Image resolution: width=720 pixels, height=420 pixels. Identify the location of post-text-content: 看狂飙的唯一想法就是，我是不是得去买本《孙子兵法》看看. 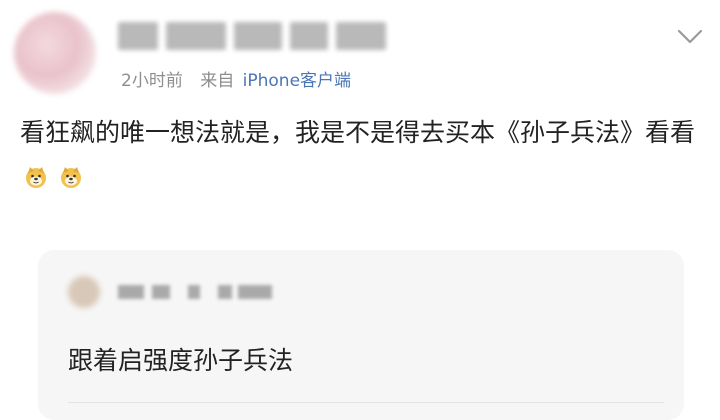
(358, 132).